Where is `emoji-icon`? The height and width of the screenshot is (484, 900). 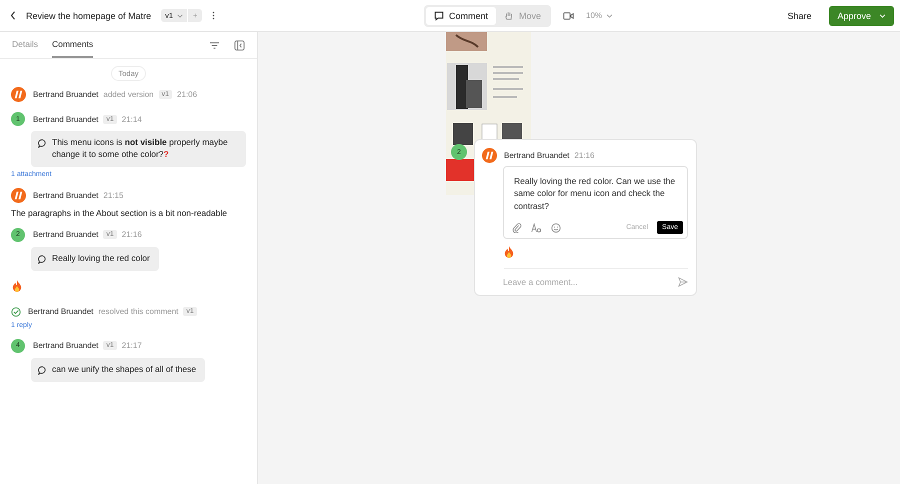
emoji-icon is located at coordinates (556, 227).